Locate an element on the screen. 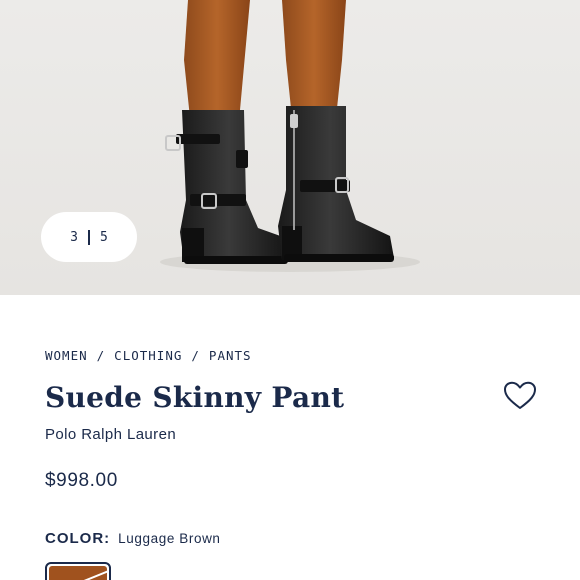  image-counter-divider is located at coordinates (89, 237).